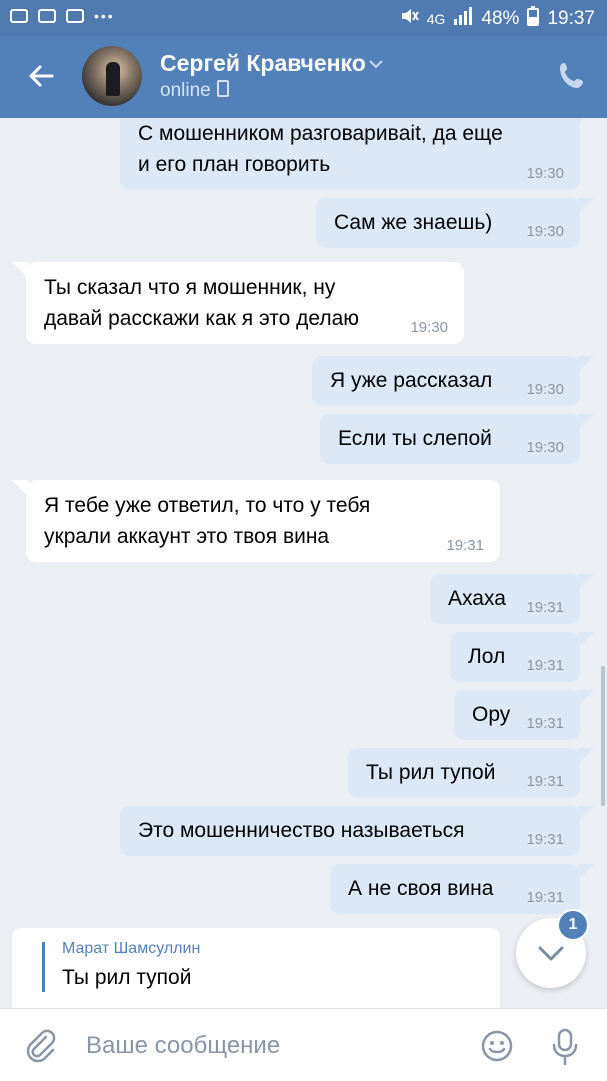 The height and width of the screenshot is (1081, 607). I want to click on online-status-text: online, so click(185, 90).